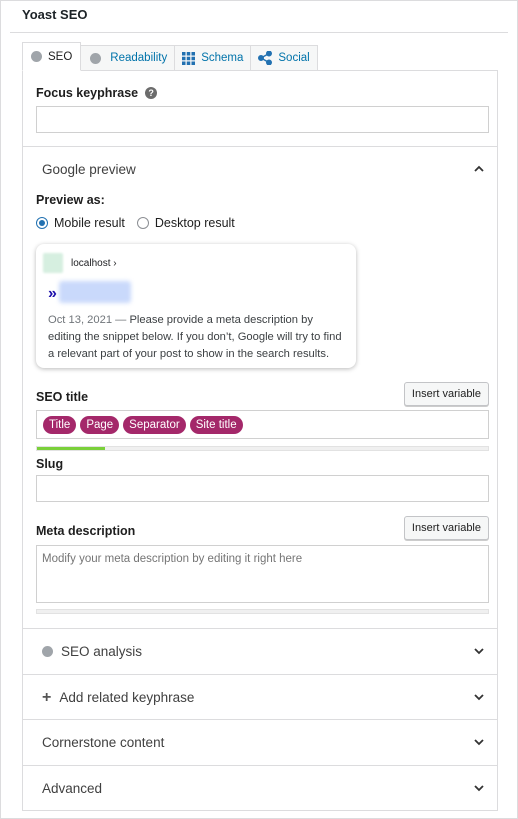 Image resolution: width=518 pixels, height=819 pixels. I want to click on plus-icon: +, so click(47, 697).